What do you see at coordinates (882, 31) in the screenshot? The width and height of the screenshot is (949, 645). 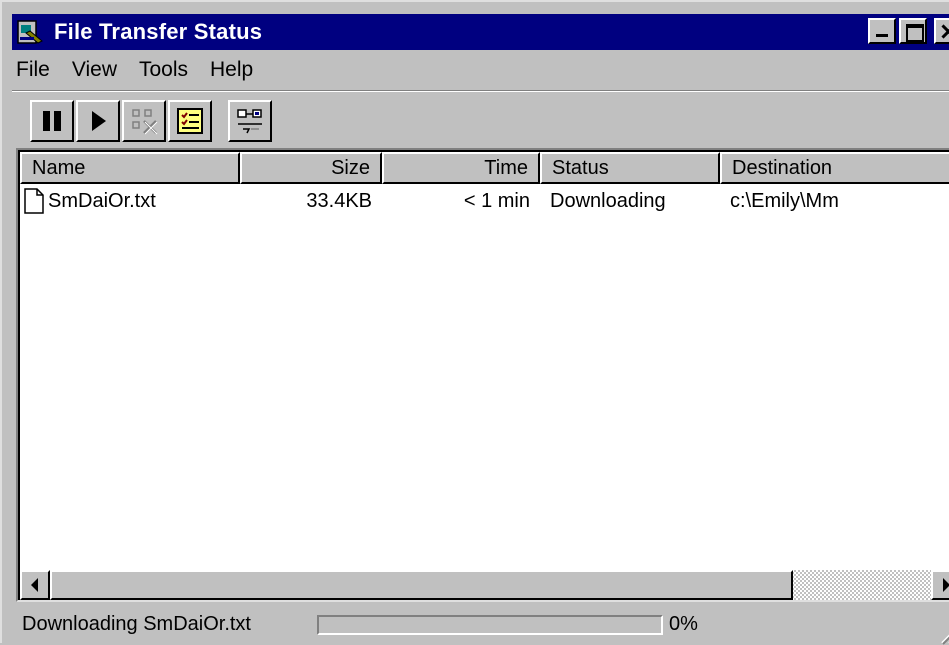 I see `minimize-button` at bounding box center [882, 31].